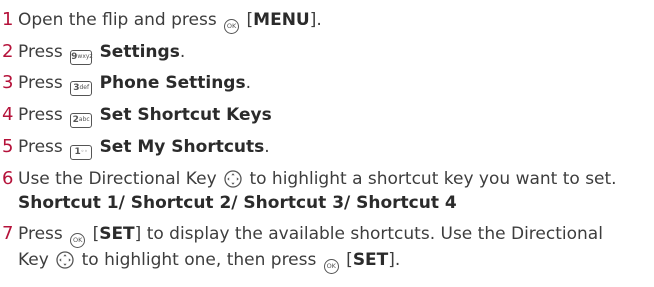 The width and height of the screenshot is (654, 287). I want to click on step-text-pre: Key, so click(33, 260).